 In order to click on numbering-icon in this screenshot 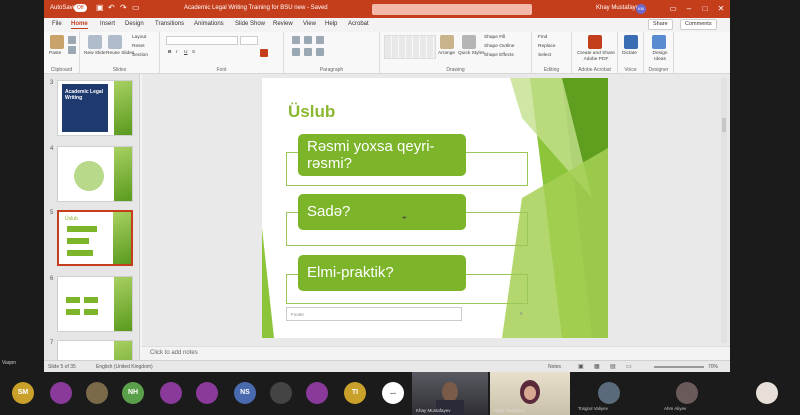, I will do `click(308, 40)`.